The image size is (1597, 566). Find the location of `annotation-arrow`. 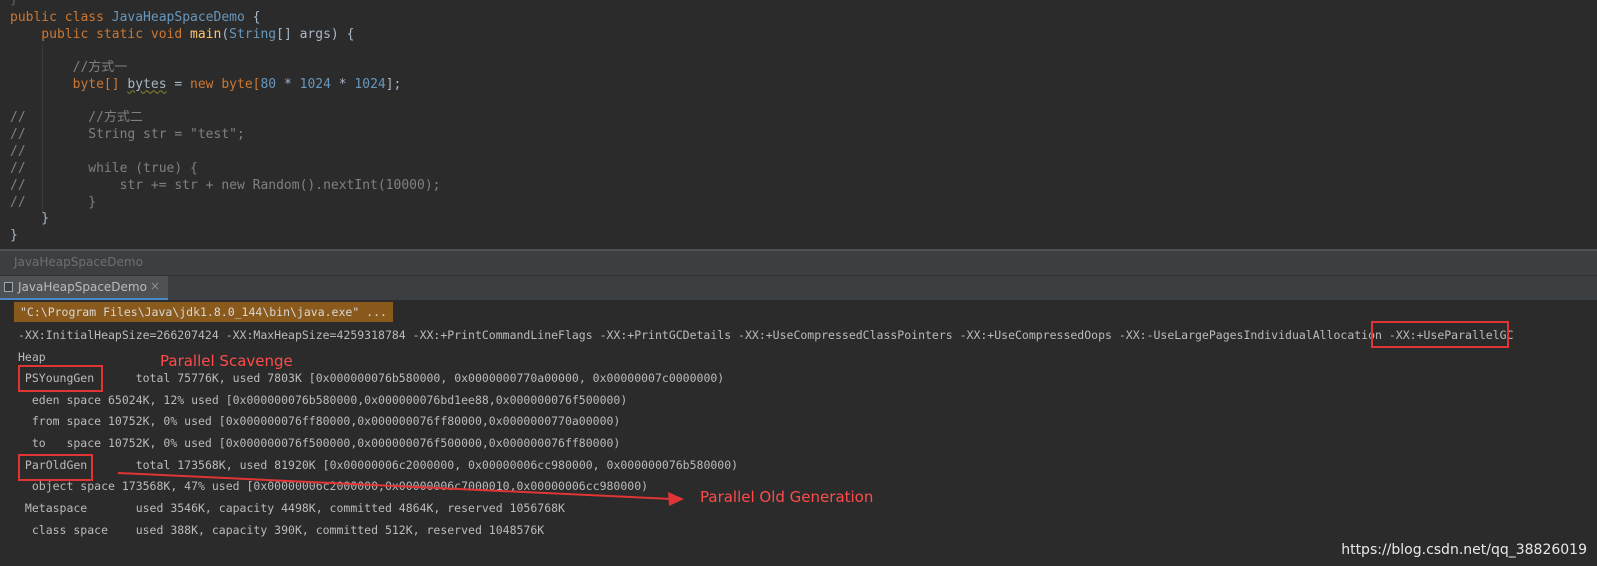

annotation-arrow is located at coordinates (400, 489).